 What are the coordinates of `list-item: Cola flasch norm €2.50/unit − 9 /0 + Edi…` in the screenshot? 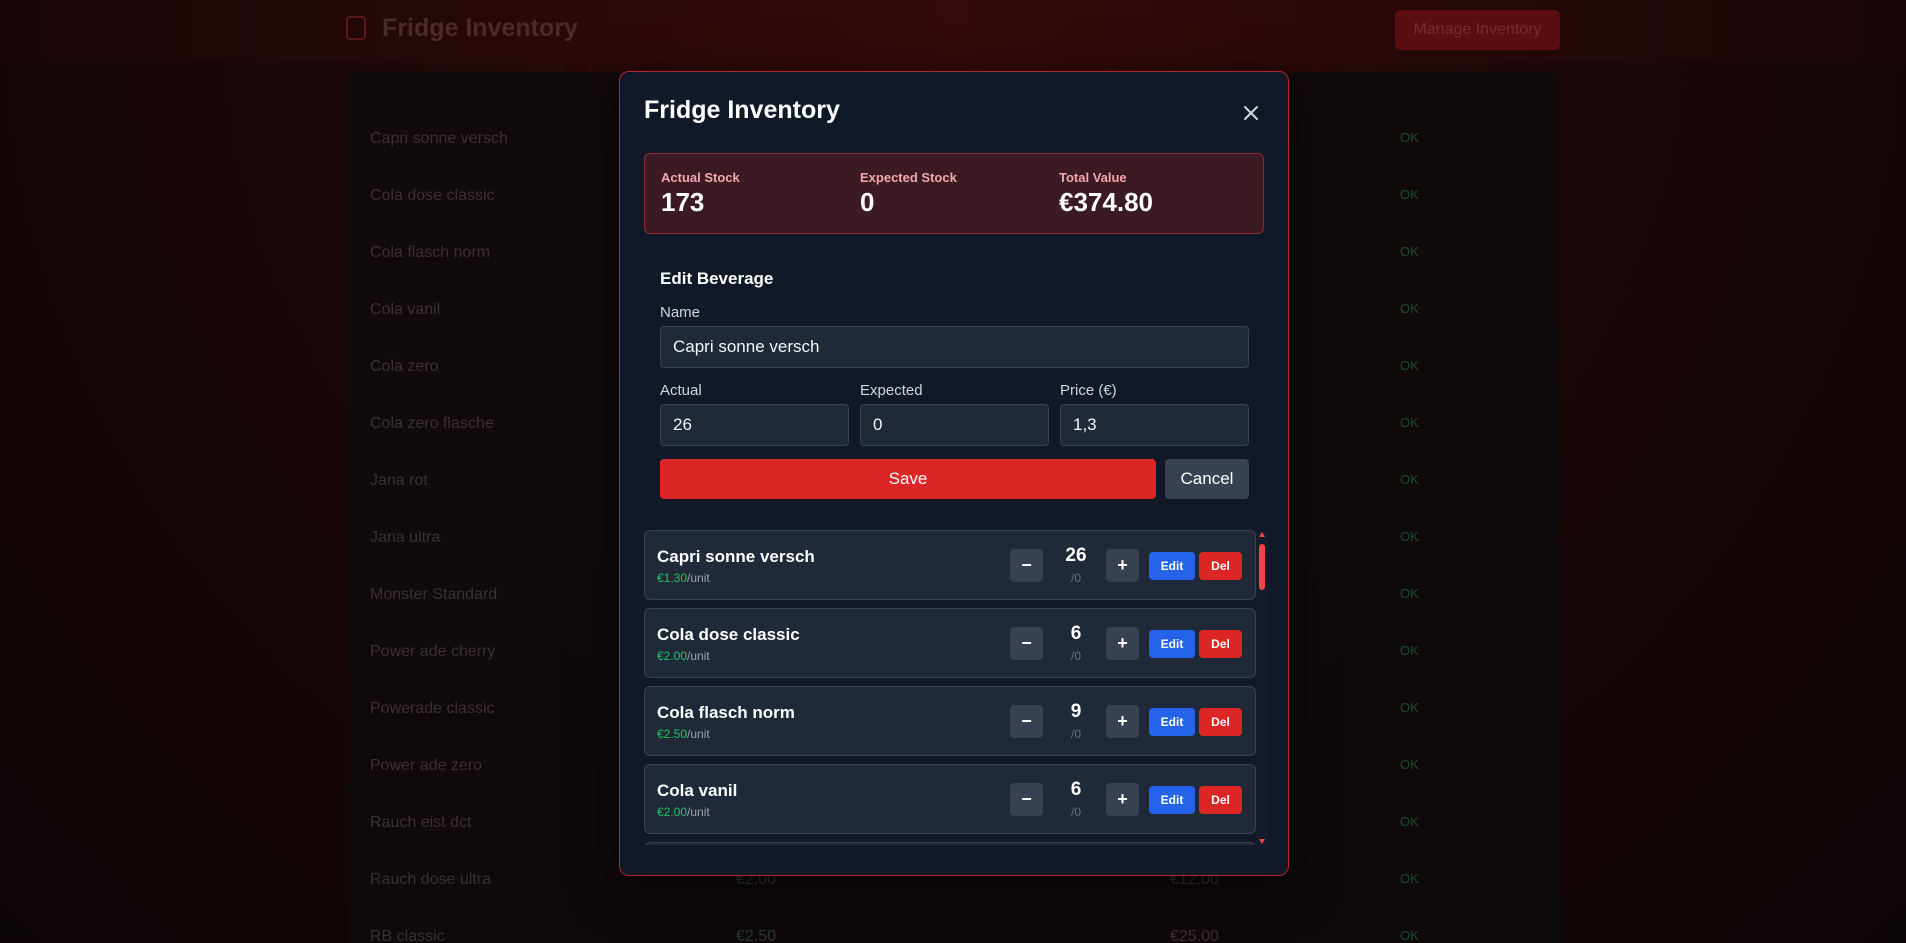 It's located at (950, 721).